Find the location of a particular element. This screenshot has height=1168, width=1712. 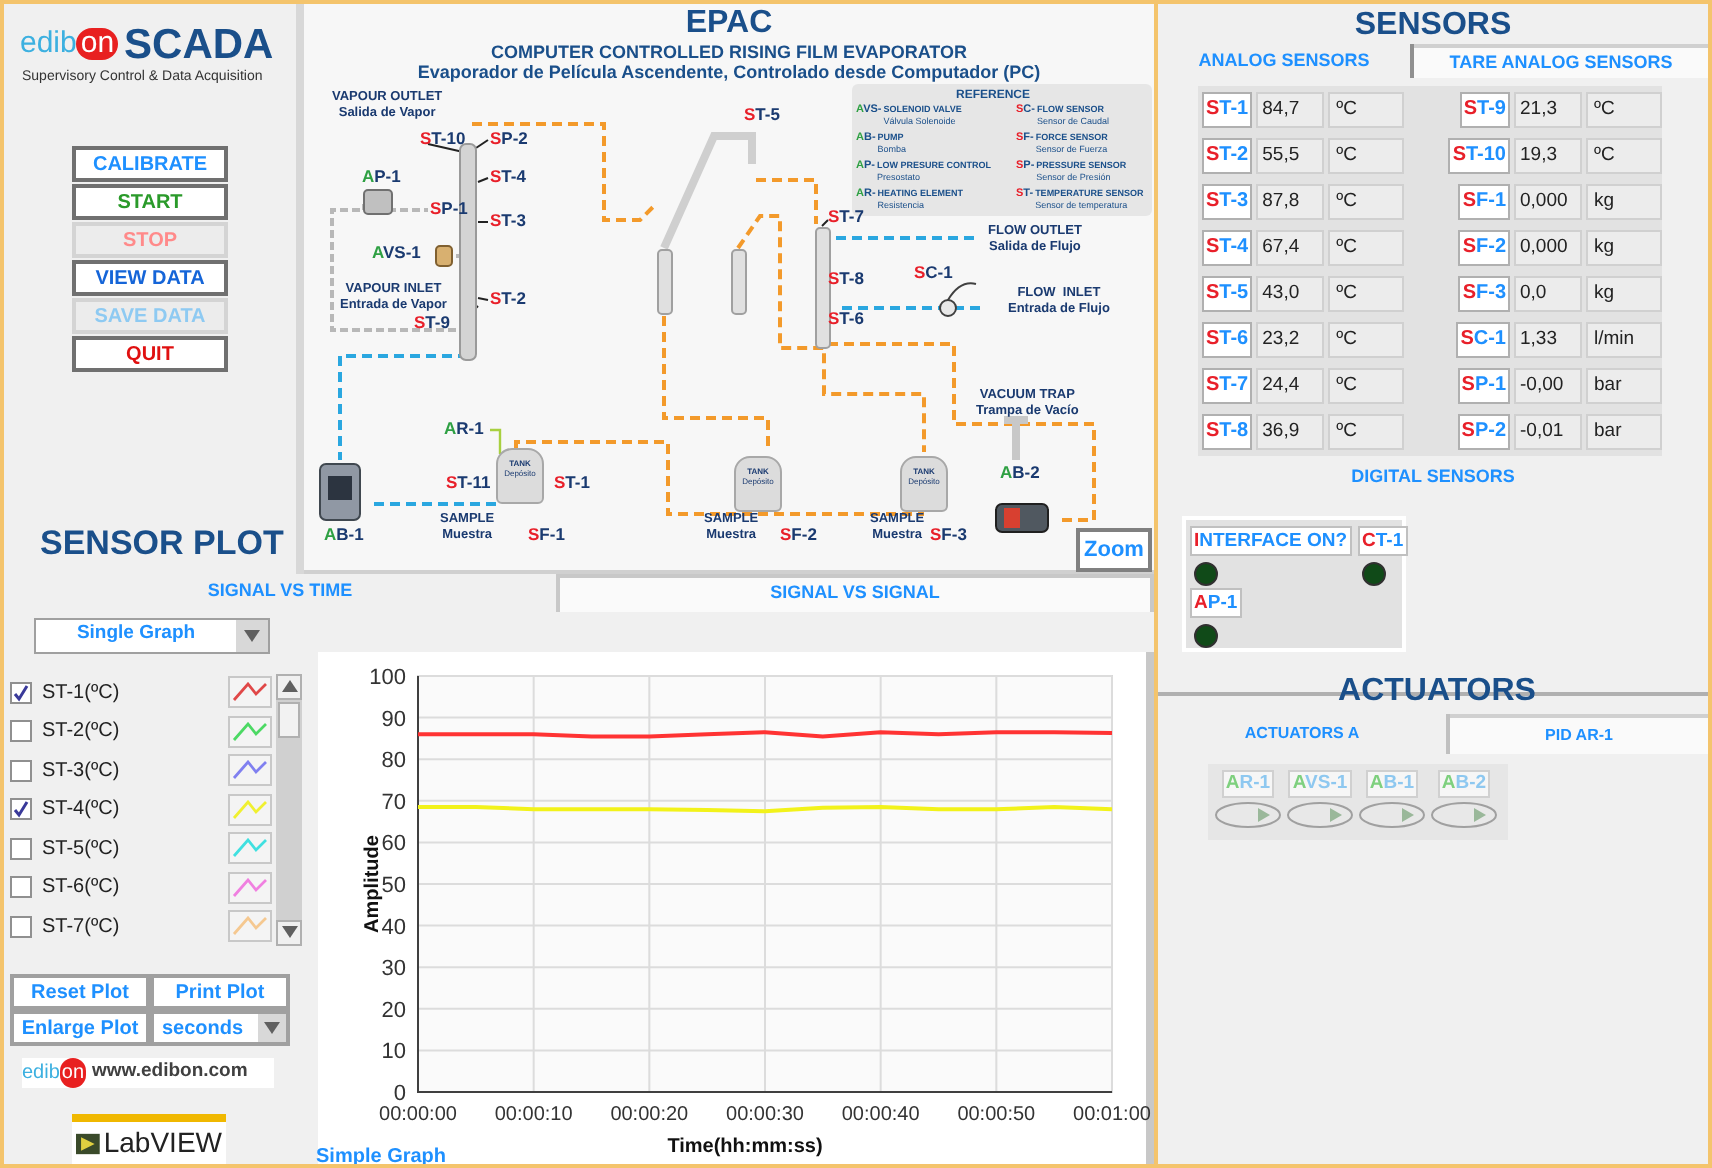

vacuum-trap is located at coordinates (1016, 440).